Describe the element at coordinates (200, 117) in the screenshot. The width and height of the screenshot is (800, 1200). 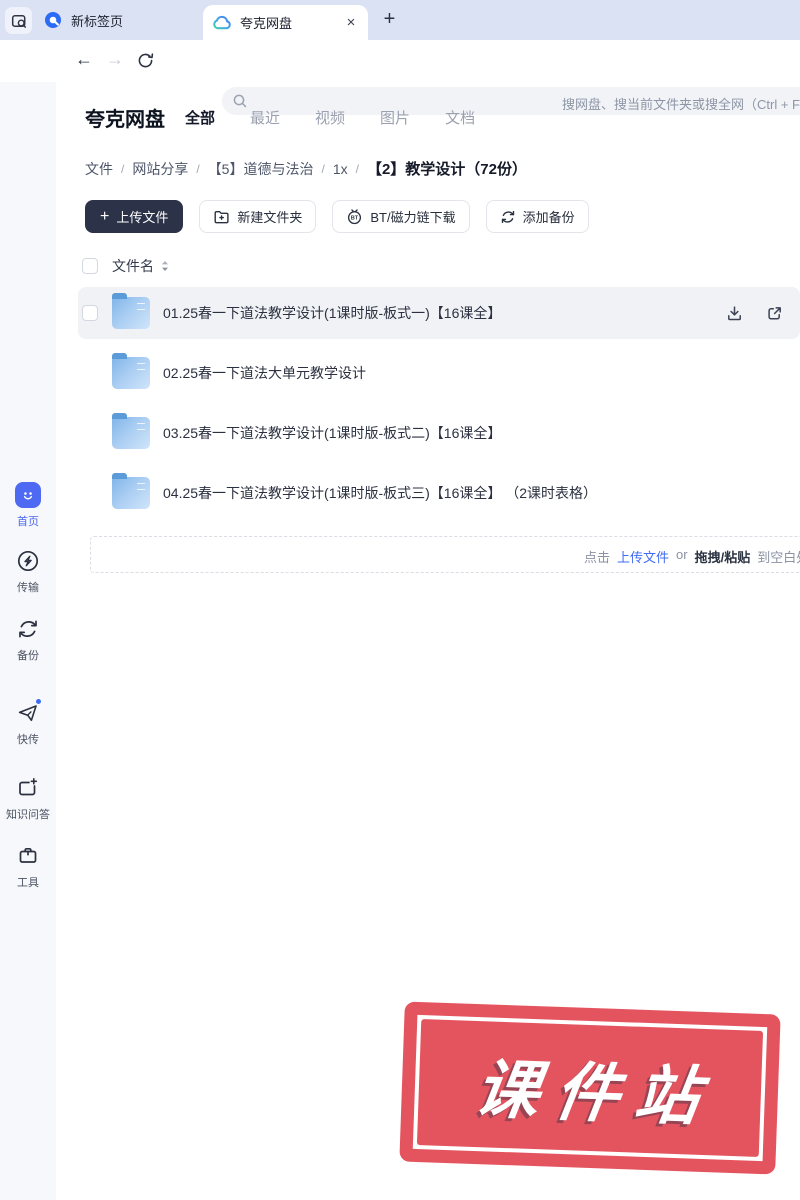
I see `tab-all: 全部` at that location.